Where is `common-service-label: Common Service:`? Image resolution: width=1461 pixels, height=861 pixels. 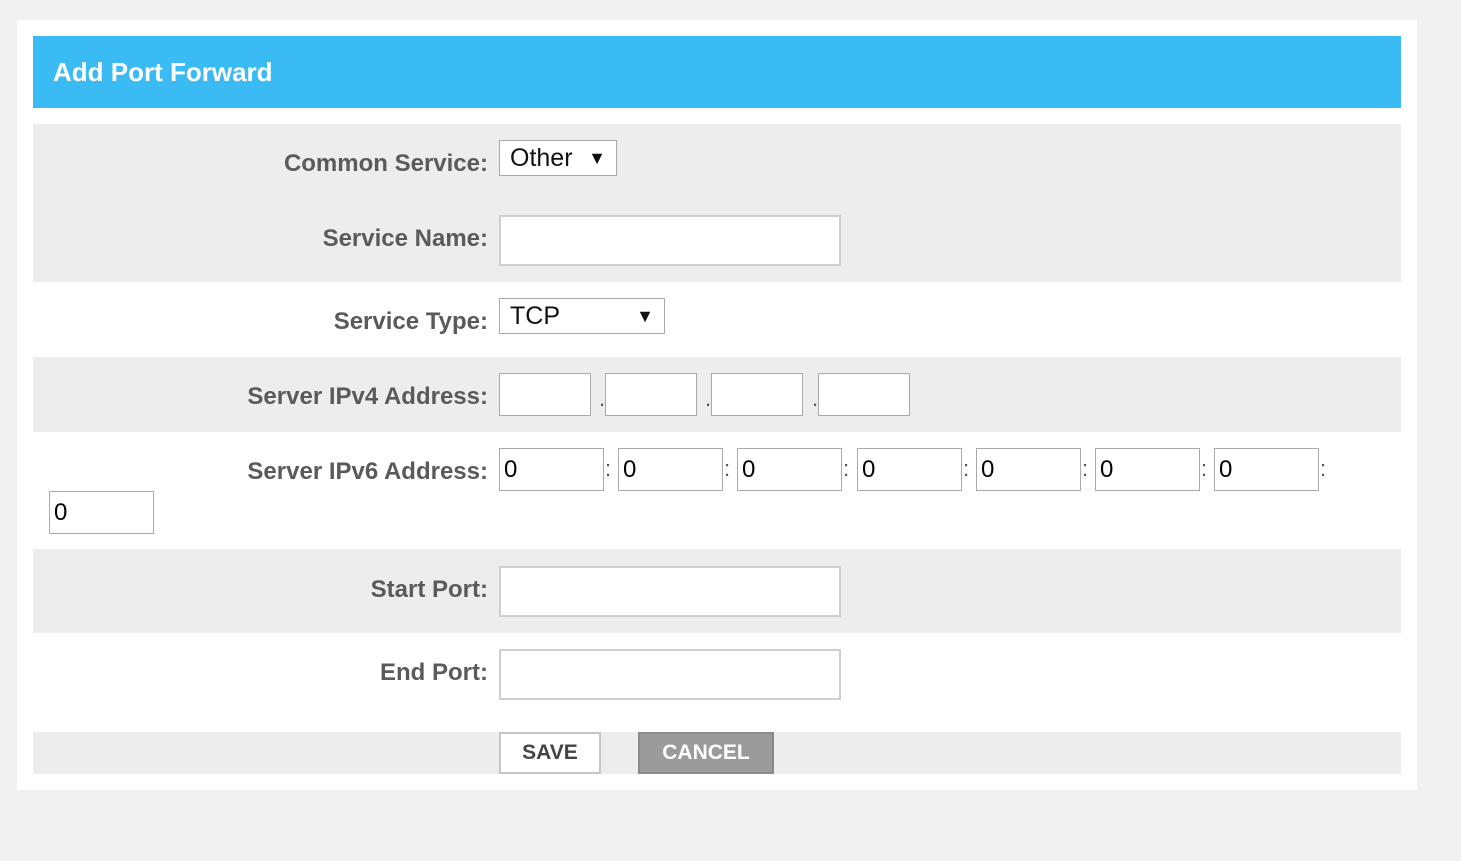
common-service-label: Common Service: is located at coordinates (385, 163).